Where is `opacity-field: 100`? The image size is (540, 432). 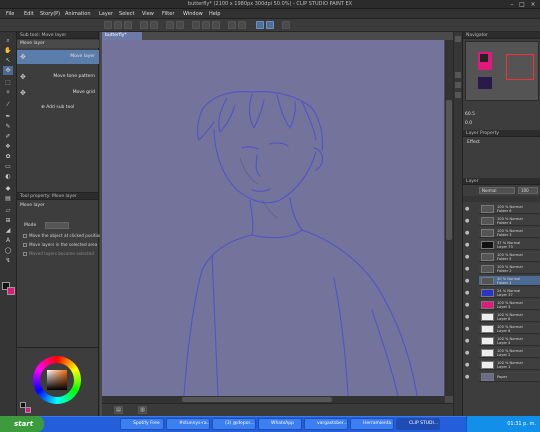
opacity-field: 100 is located at coordinates (528, 190).